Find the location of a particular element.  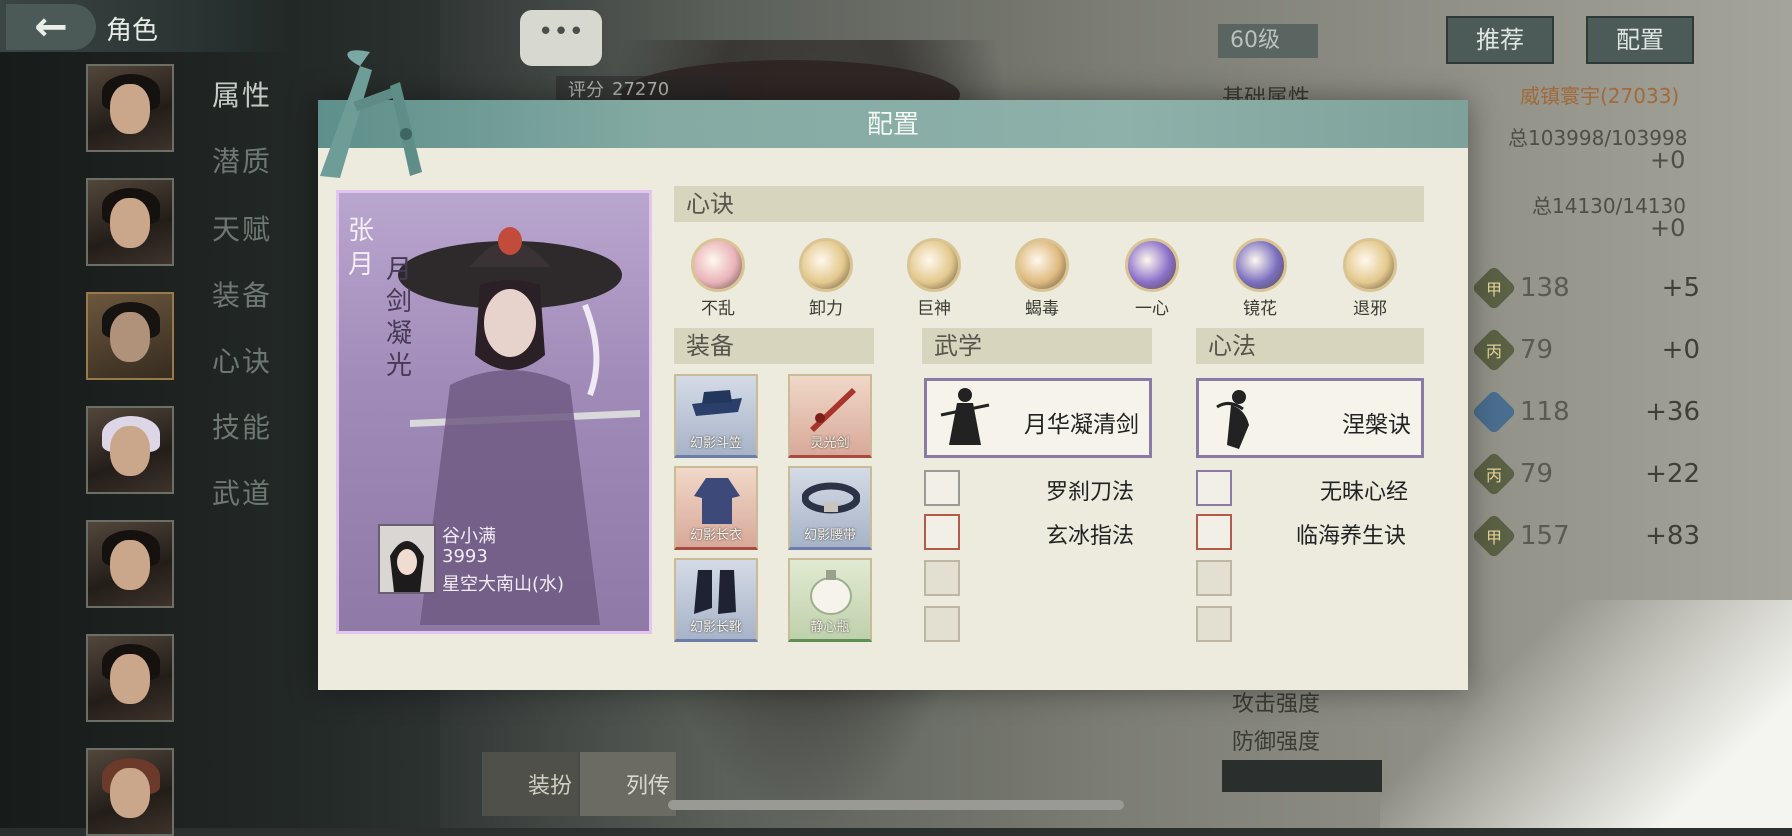

xinjue-yixin-icon is located at coordinates (1152, 265).